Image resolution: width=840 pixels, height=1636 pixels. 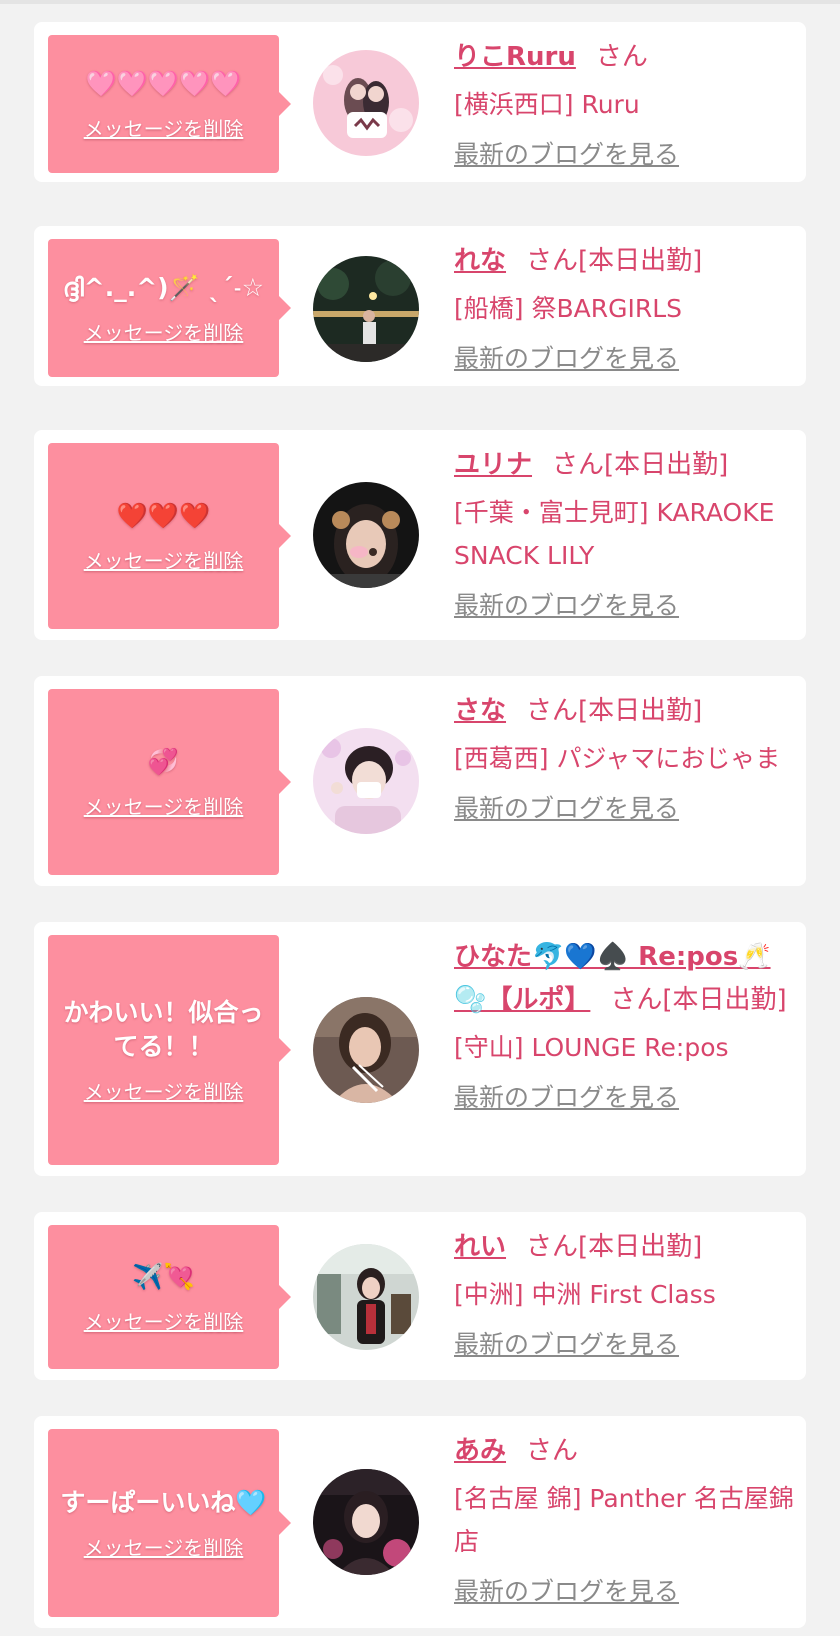 What do you see at coordinates (420, 2) in the screenshot?
I see `top-divider` at bounding box center [420, 2].